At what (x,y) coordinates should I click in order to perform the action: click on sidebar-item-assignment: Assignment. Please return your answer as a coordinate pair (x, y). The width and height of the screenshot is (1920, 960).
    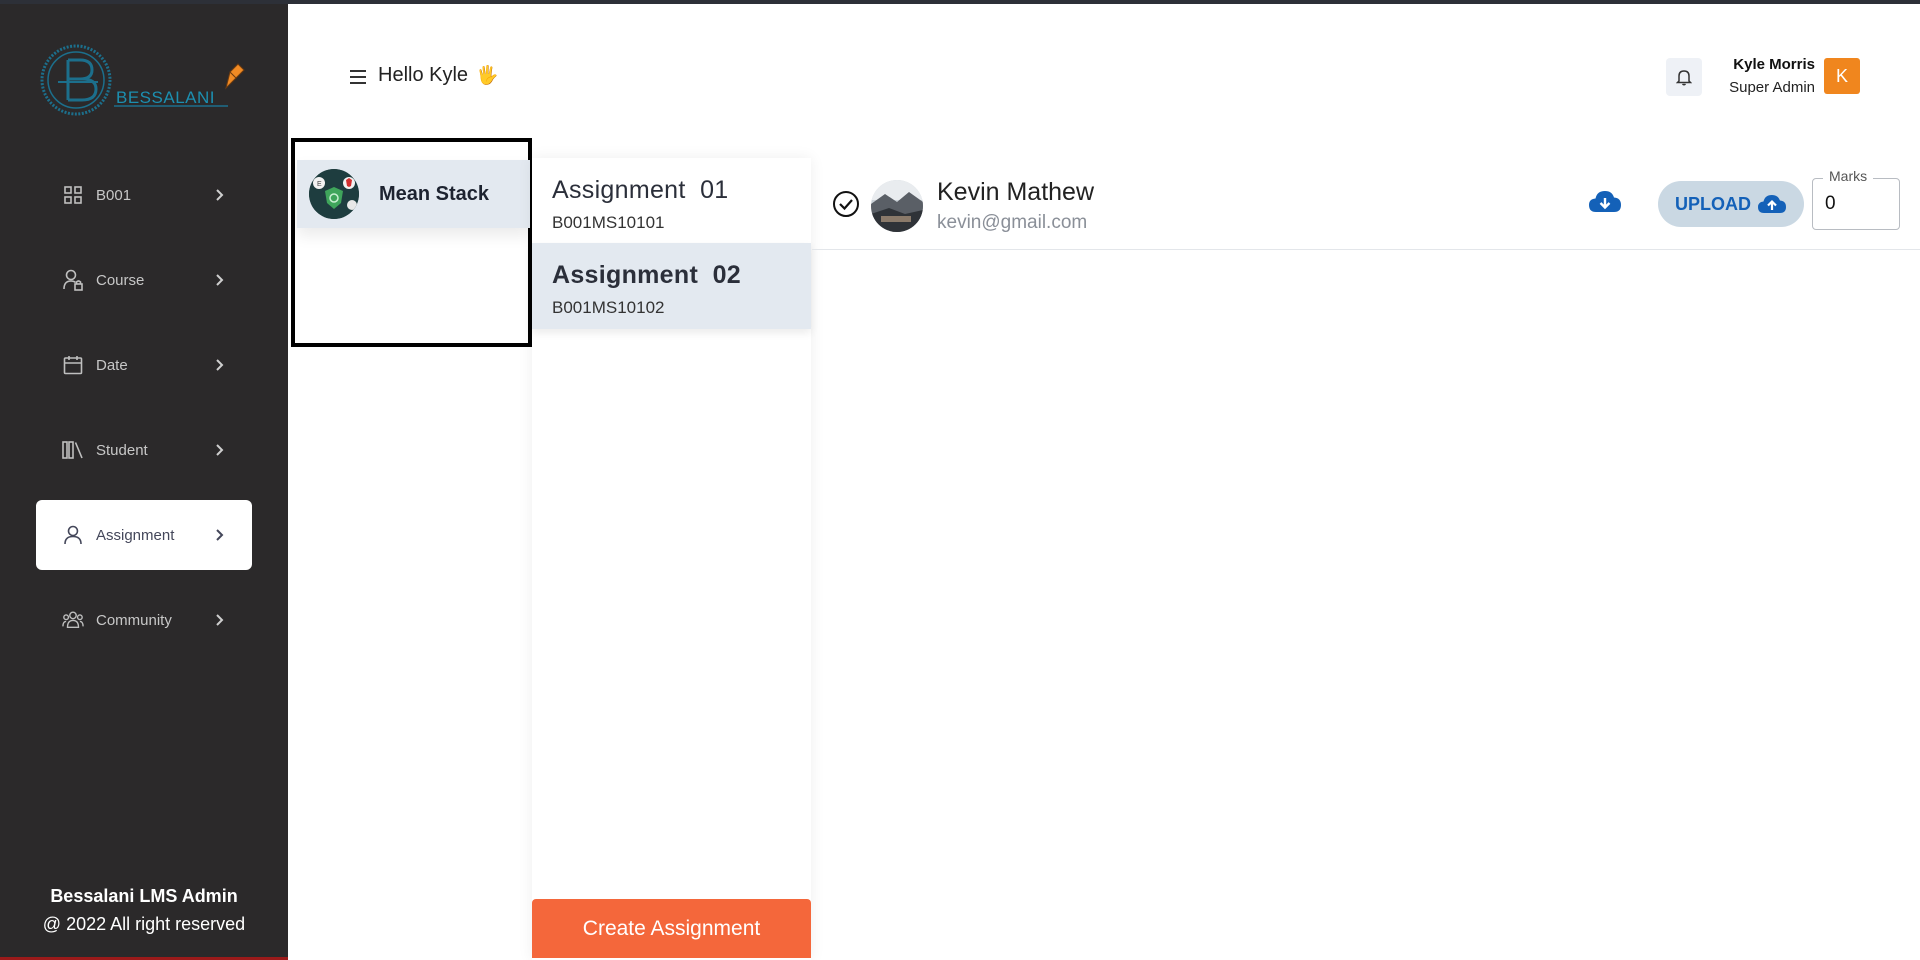
    Looking at the image, I should click on (144, 535).